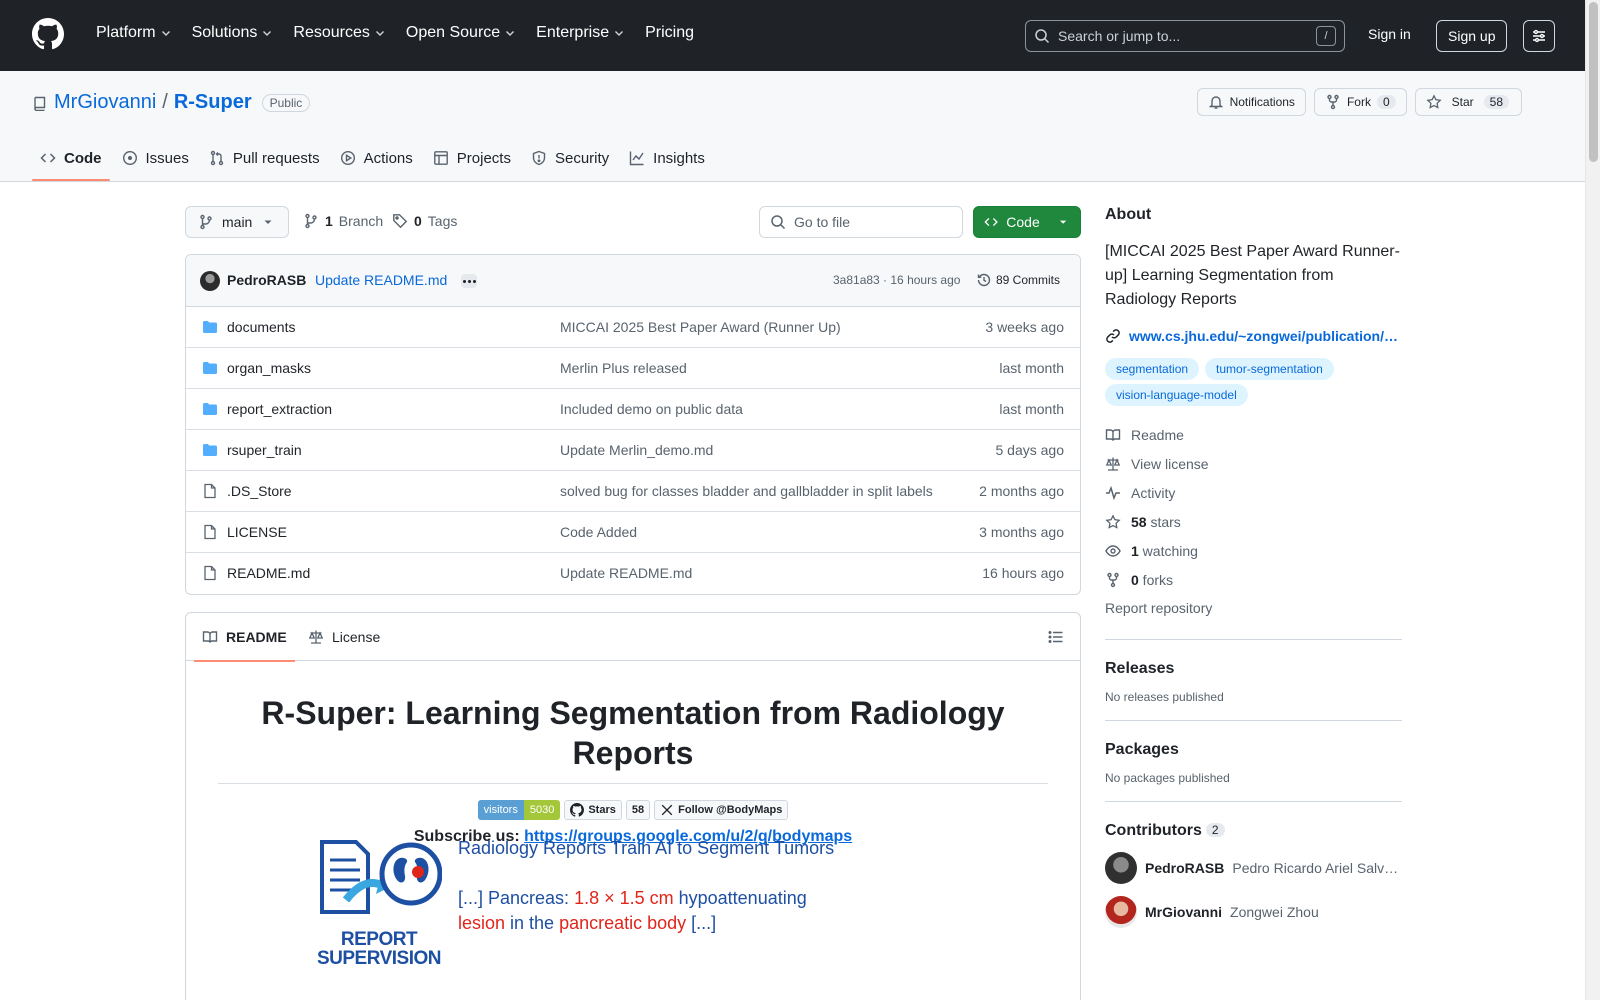 The image size is (1600, 1000). Describe the element at coordinates (1253, 492) in the screenshot. I see `activity-link: Activity` at that location.